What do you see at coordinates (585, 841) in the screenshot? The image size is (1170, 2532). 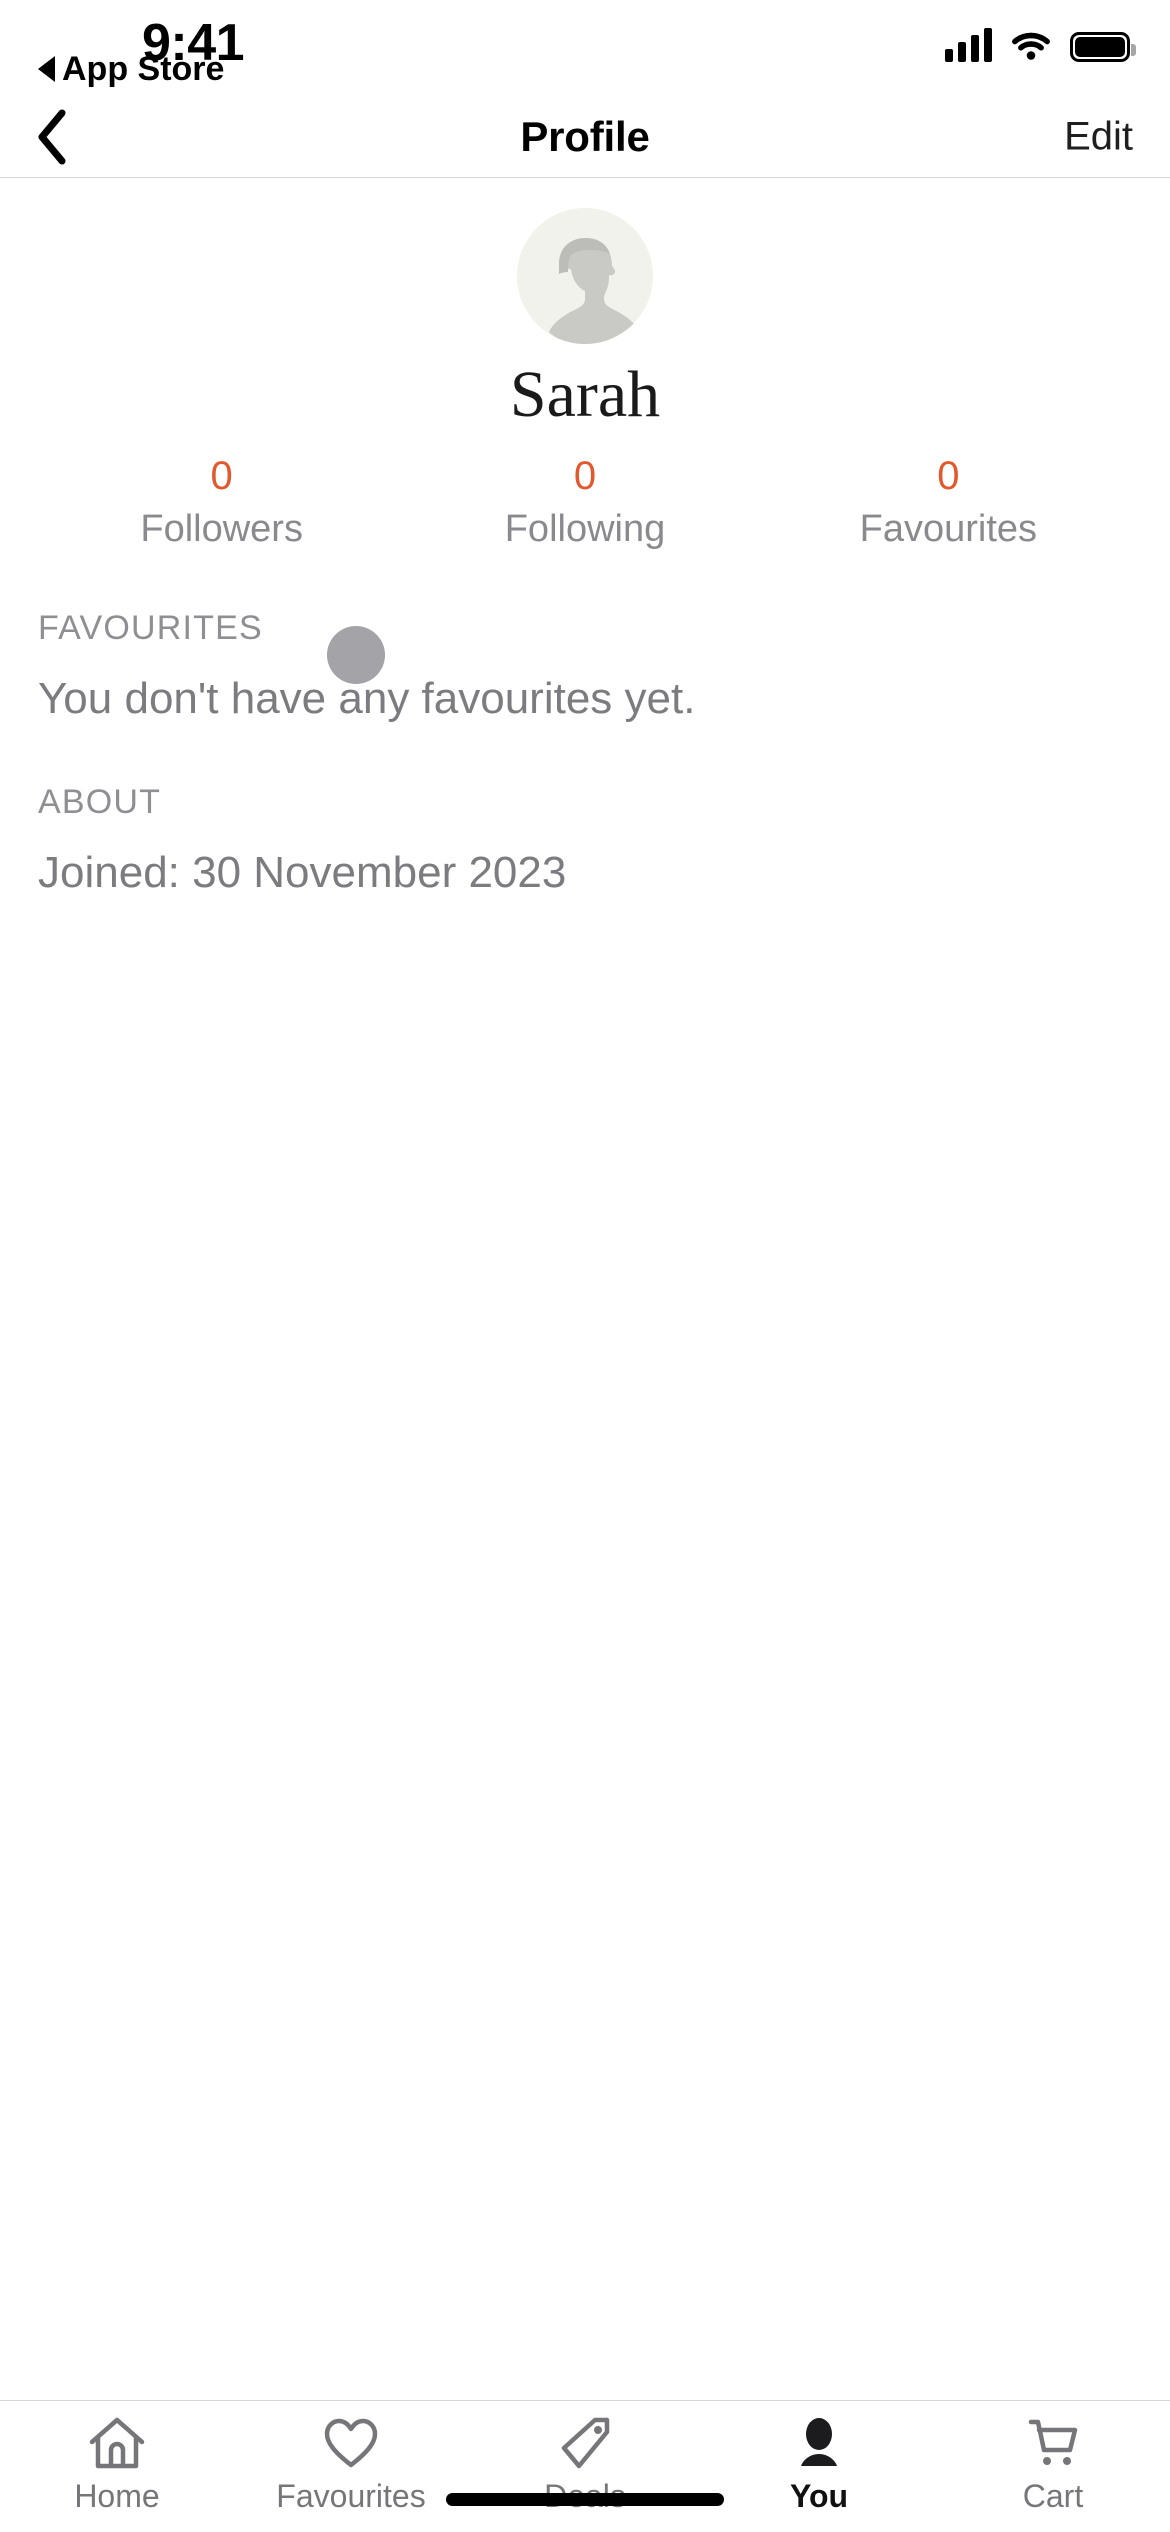 I see `section-about: ABOUT Joined: 30 November 2023` at bounding box center [585, 841].